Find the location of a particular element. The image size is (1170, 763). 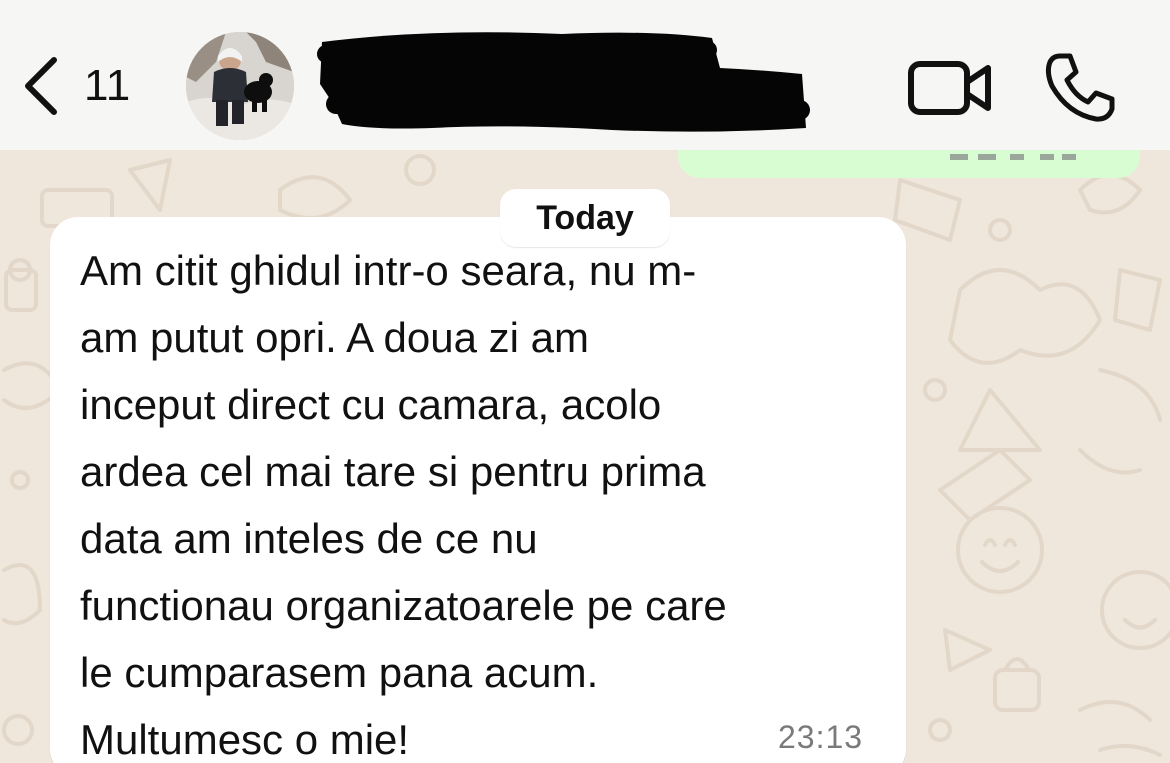

message-line: le cumparasem pana acum. is located at coordinates (339, 672).